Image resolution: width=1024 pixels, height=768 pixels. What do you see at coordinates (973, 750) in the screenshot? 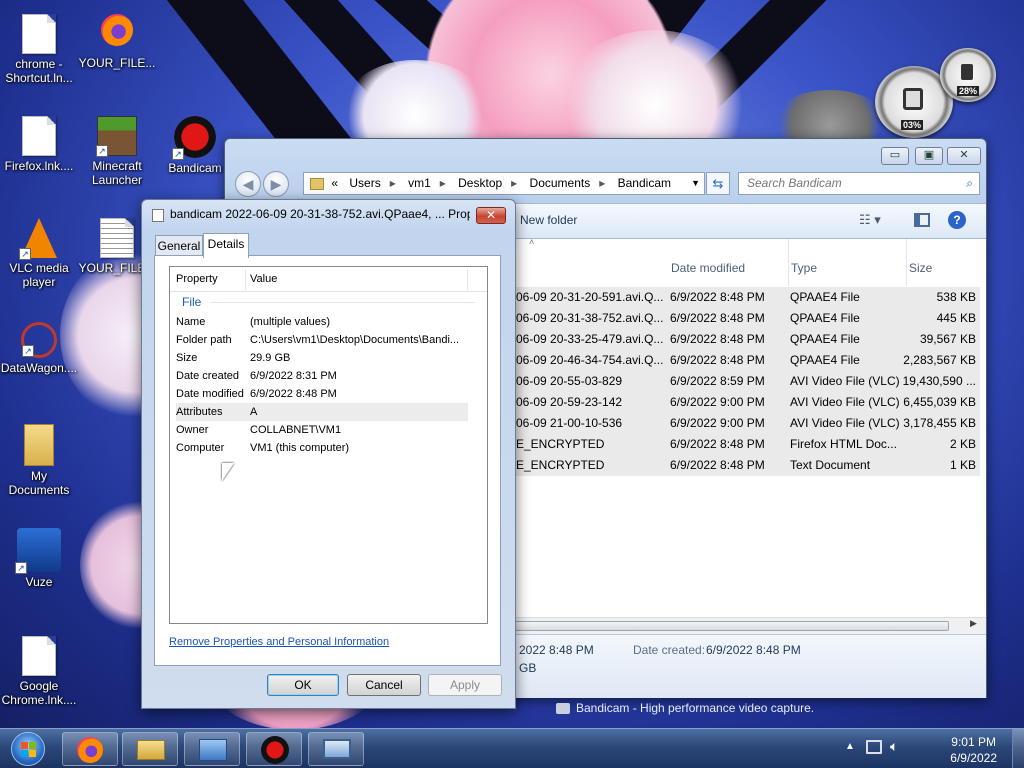
I see `taskbar-clock: 9:01 PM 6/9/2022` at bounding box center [973, 750].